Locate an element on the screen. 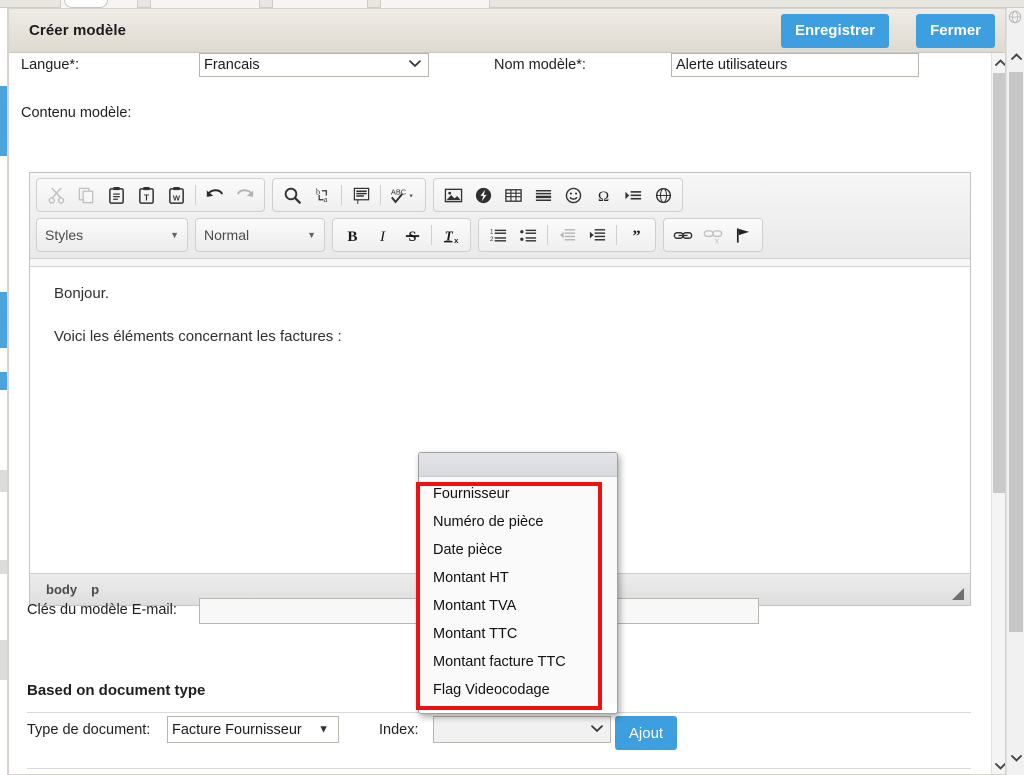 This screenshot has height=775, width=1024. svg-text: B is located at coordinates (352, 236).